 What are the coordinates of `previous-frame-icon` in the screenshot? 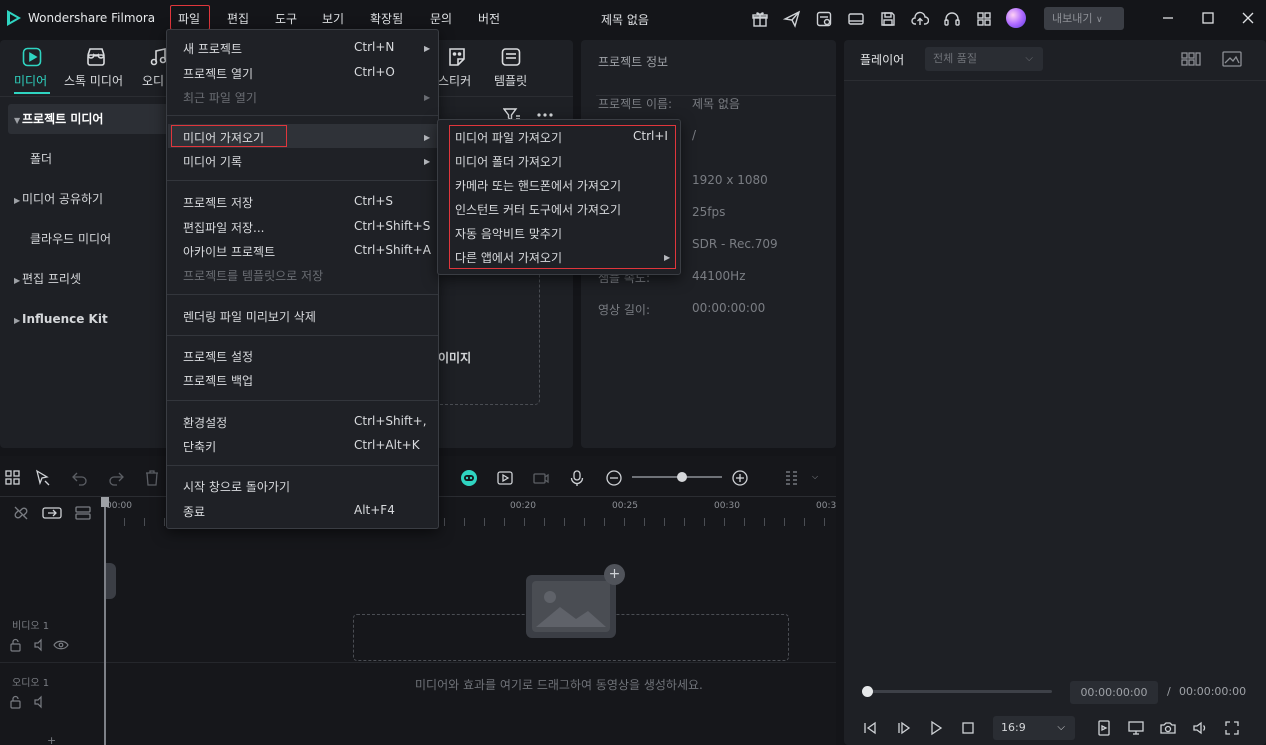 It's located at (870, 728).